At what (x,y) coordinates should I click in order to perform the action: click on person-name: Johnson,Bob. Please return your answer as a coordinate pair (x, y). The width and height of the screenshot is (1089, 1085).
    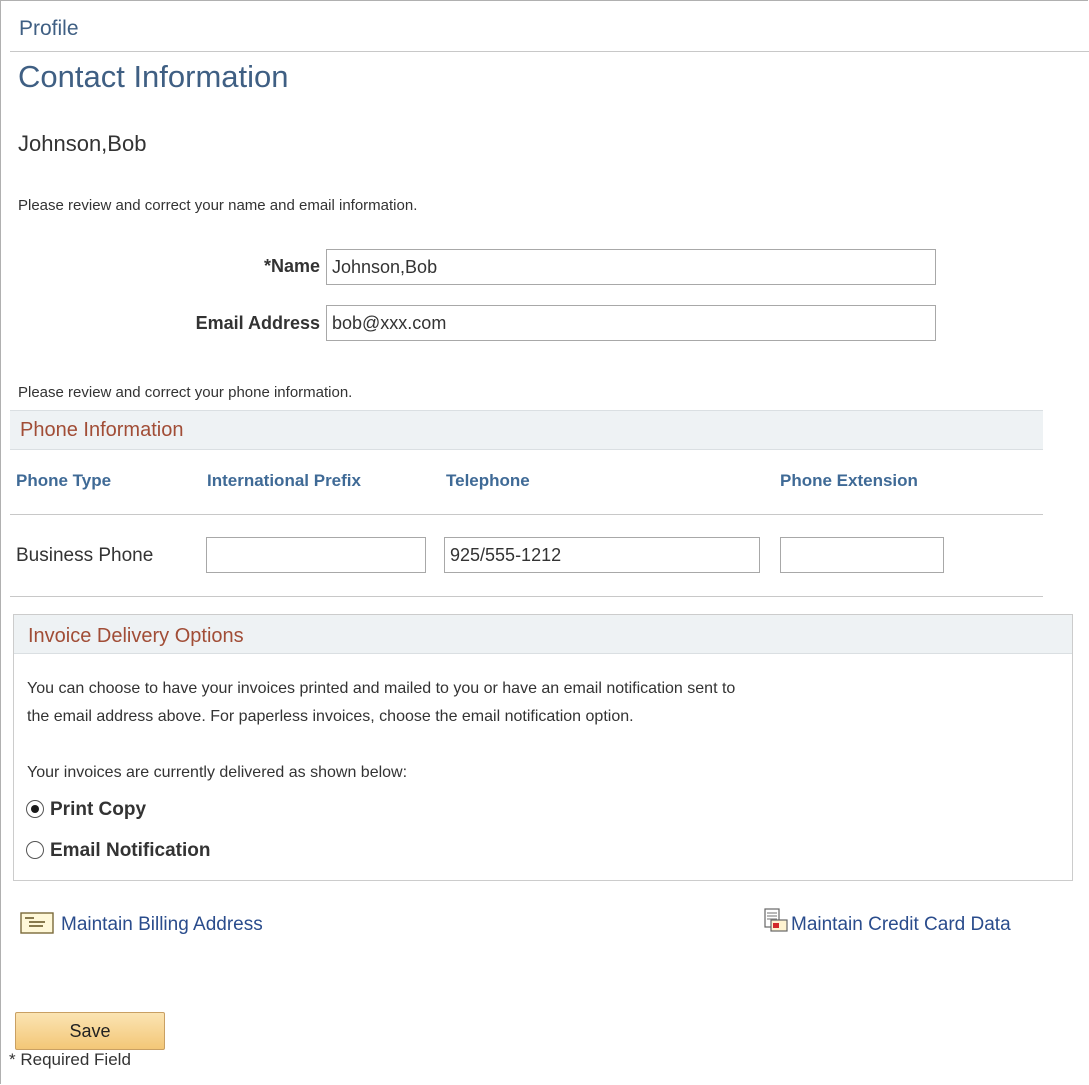
    Looking at the image, I should click on (82, 143).